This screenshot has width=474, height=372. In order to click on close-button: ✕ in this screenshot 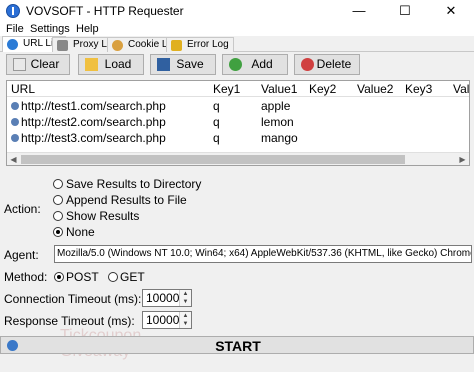, I will do `click(451, 11)`.